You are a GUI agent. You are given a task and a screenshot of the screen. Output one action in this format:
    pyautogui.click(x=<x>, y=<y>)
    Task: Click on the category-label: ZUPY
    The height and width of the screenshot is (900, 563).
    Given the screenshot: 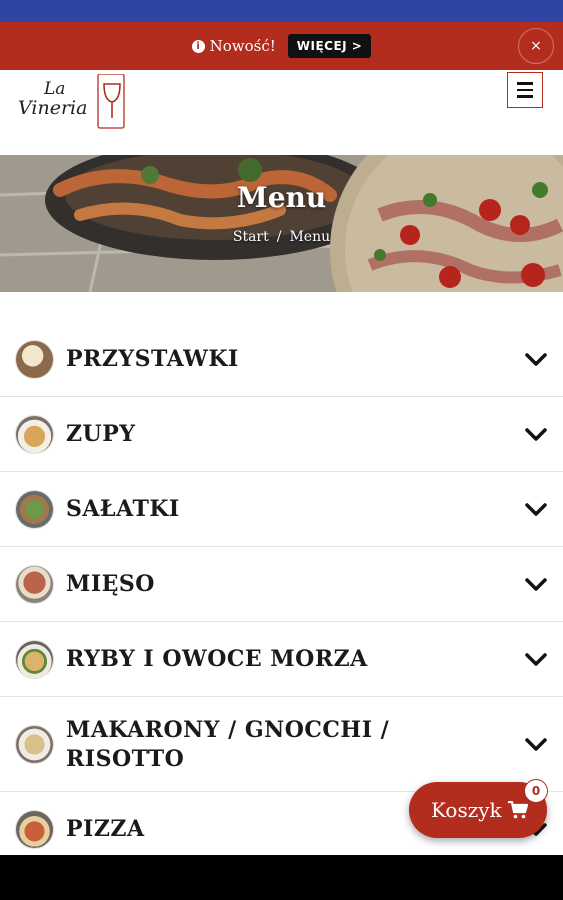 What is the action you would take?
    pyautogui.click(x=101, y=434)
    